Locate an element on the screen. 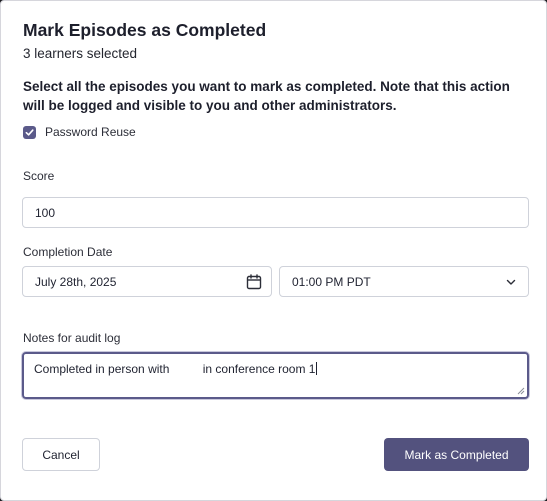 The height and width of the screenshot is (501, 547). episode-checkbox is located at coordinates (29, 132).